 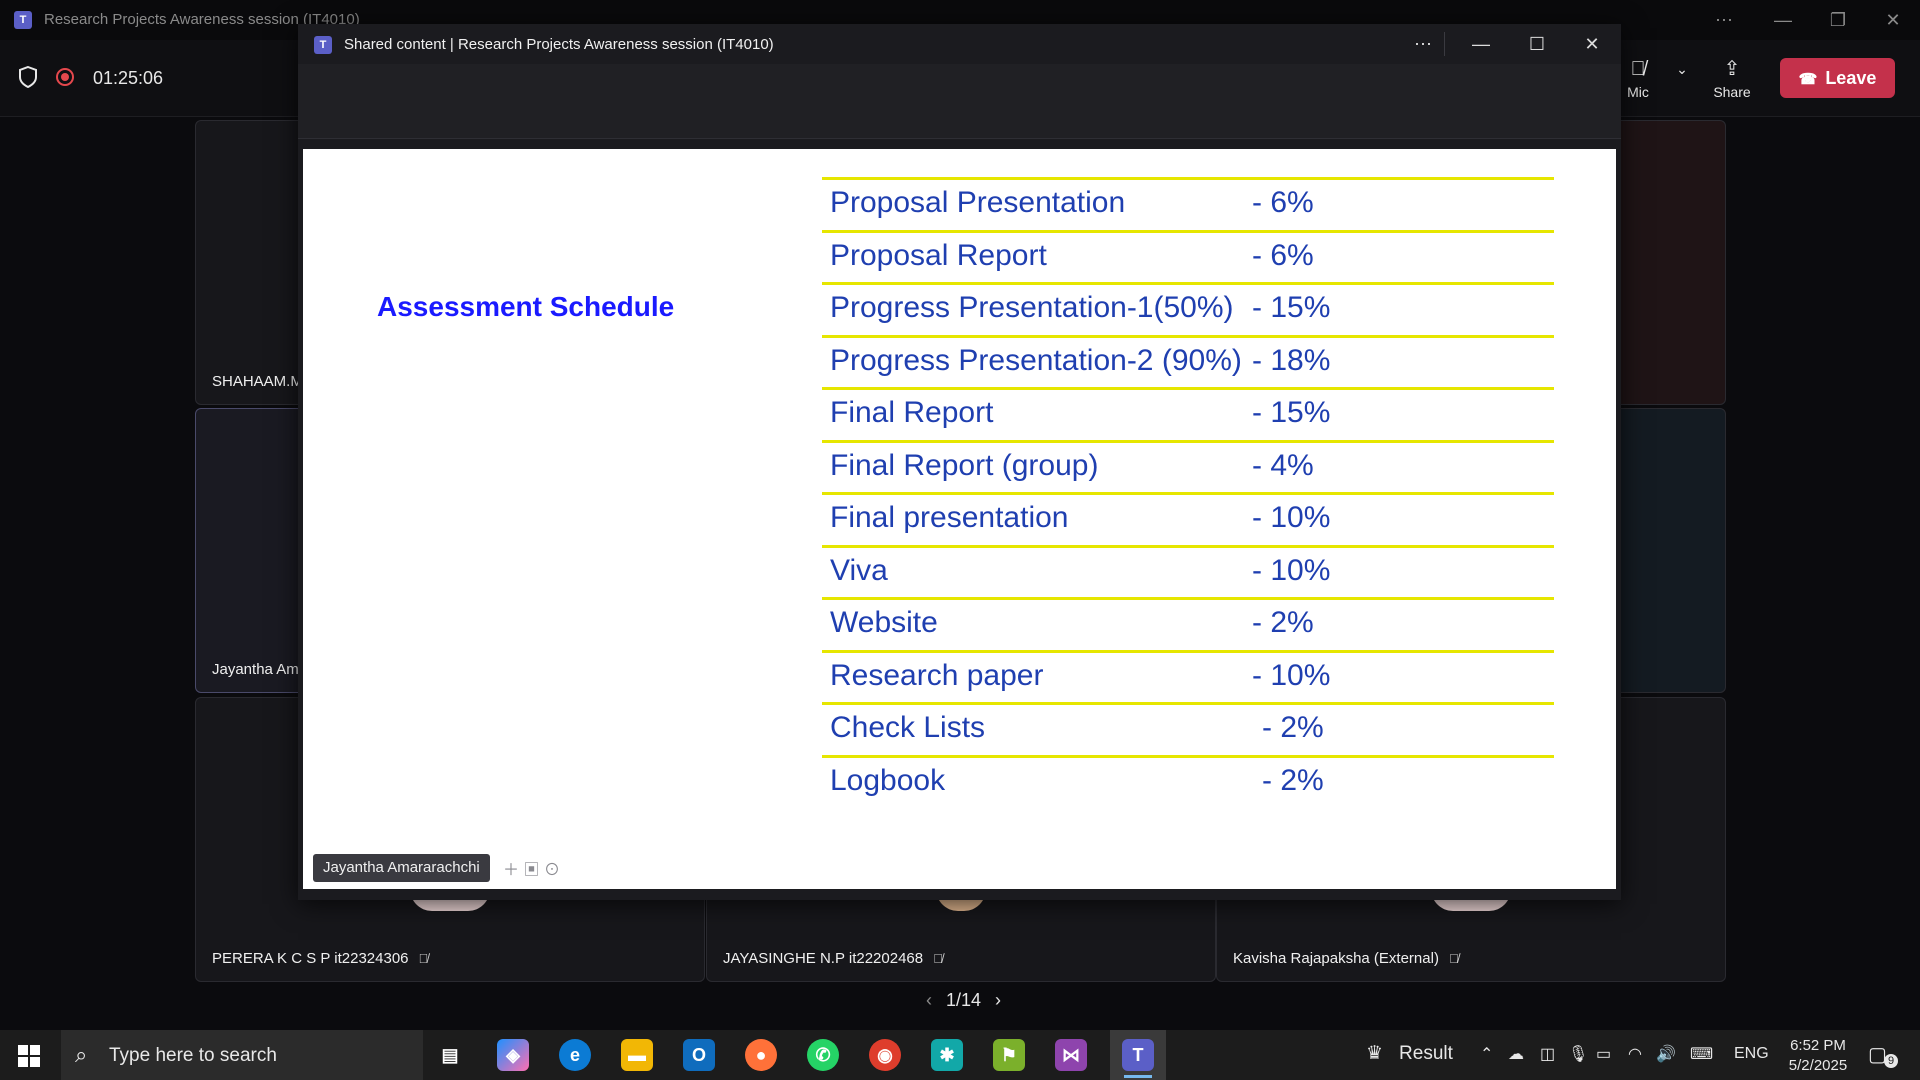 What do you see at coordinates (1818, 1045) in the screenshot?
I see `clock-time: 6:52 PM` at bounding box center [1818, 1045].